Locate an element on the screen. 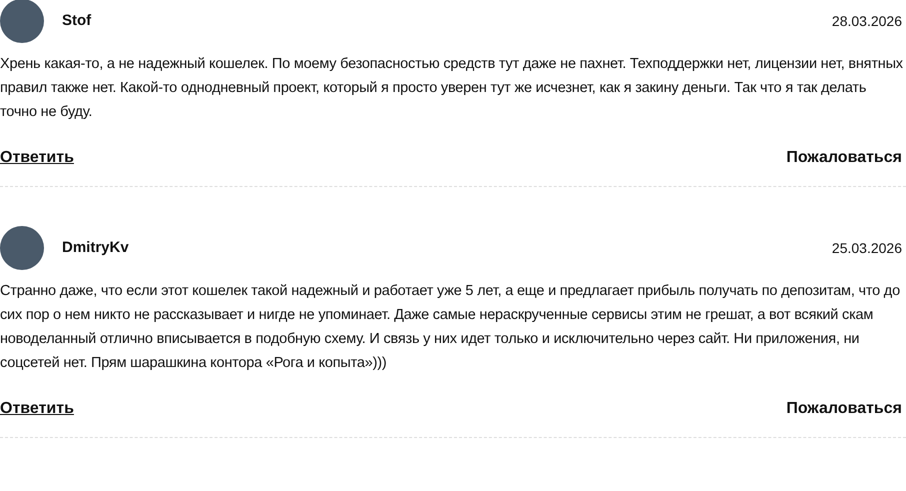  author-name: DmitryKv is located at coordinates (95, 248).